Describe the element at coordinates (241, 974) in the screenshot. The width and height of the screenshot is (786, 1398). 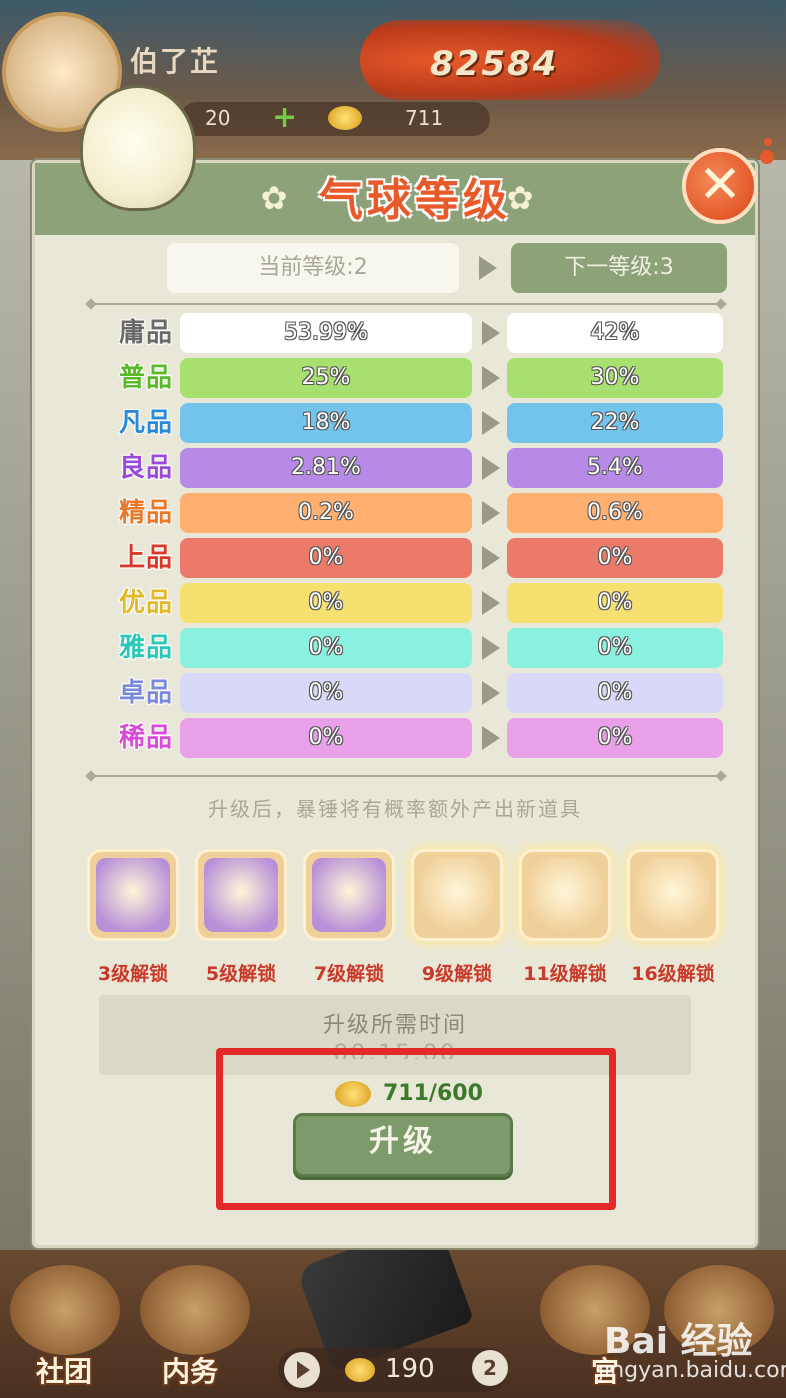
I see `unlock-level-label: 5级解锁` at that location.